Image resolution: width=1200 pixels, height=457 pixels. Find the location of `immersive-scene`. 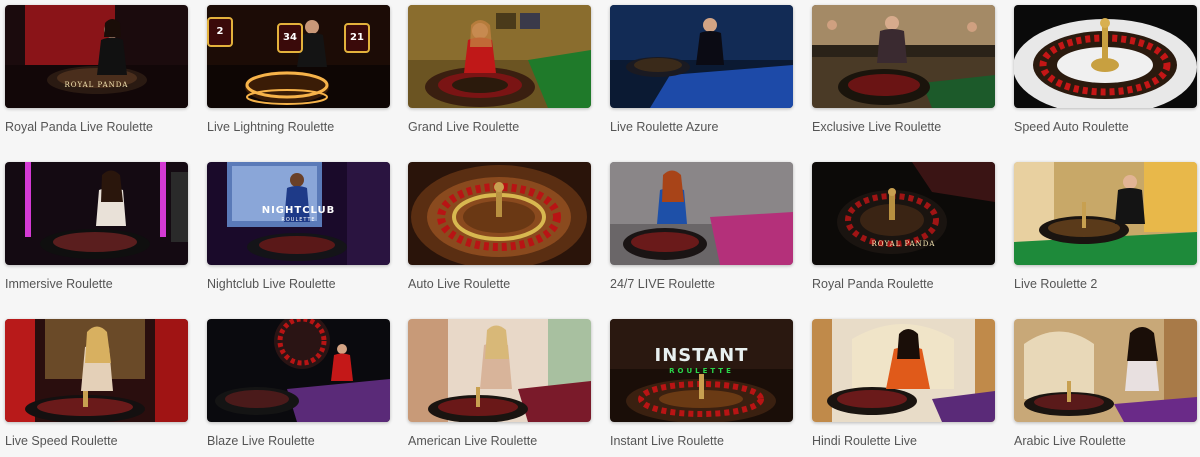

immersive-scene is located at coordinates (96, 213).